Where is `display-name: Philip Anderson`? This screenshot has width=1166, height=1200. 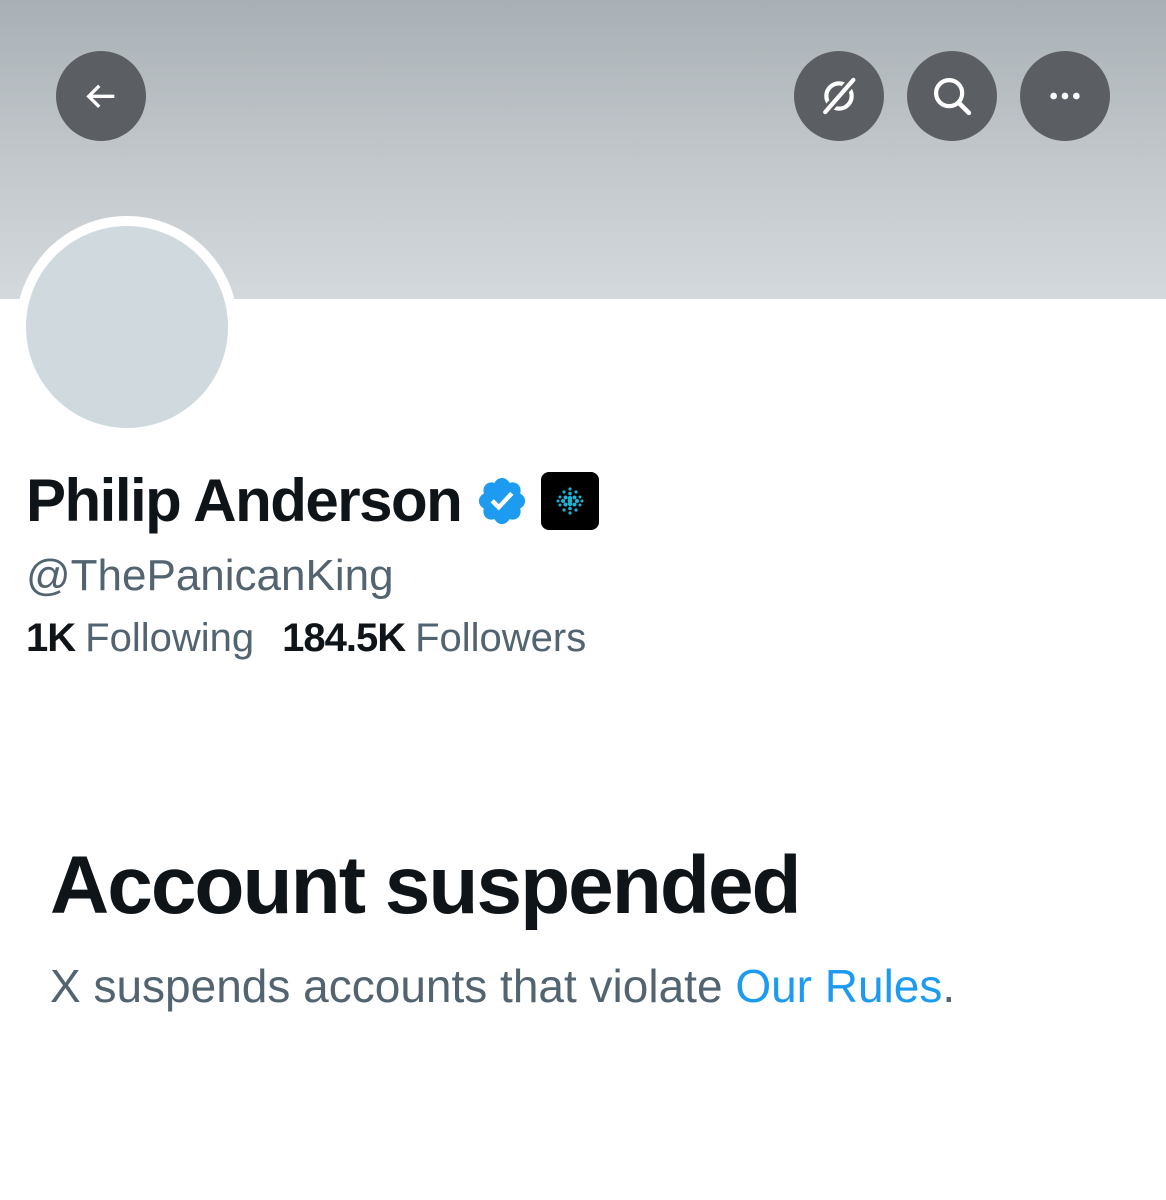
display-name: Philip Anderson is located at coordinates (244, 500).